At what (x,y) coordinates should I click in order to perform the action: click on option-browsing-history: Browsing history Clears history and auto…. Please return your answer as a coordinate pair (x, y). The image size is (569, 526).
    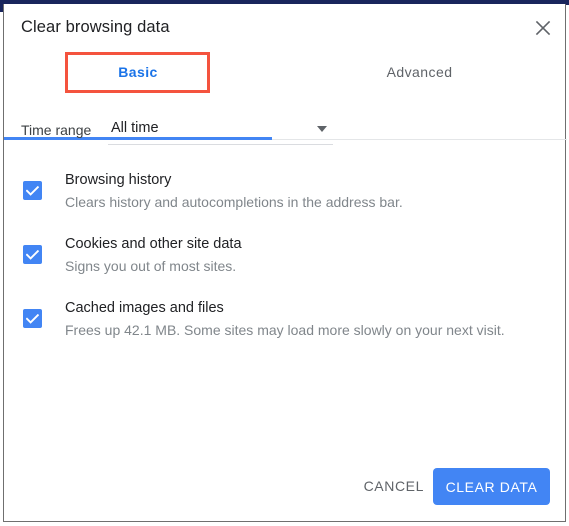
    Looking at the image, I should click on (285, 194).